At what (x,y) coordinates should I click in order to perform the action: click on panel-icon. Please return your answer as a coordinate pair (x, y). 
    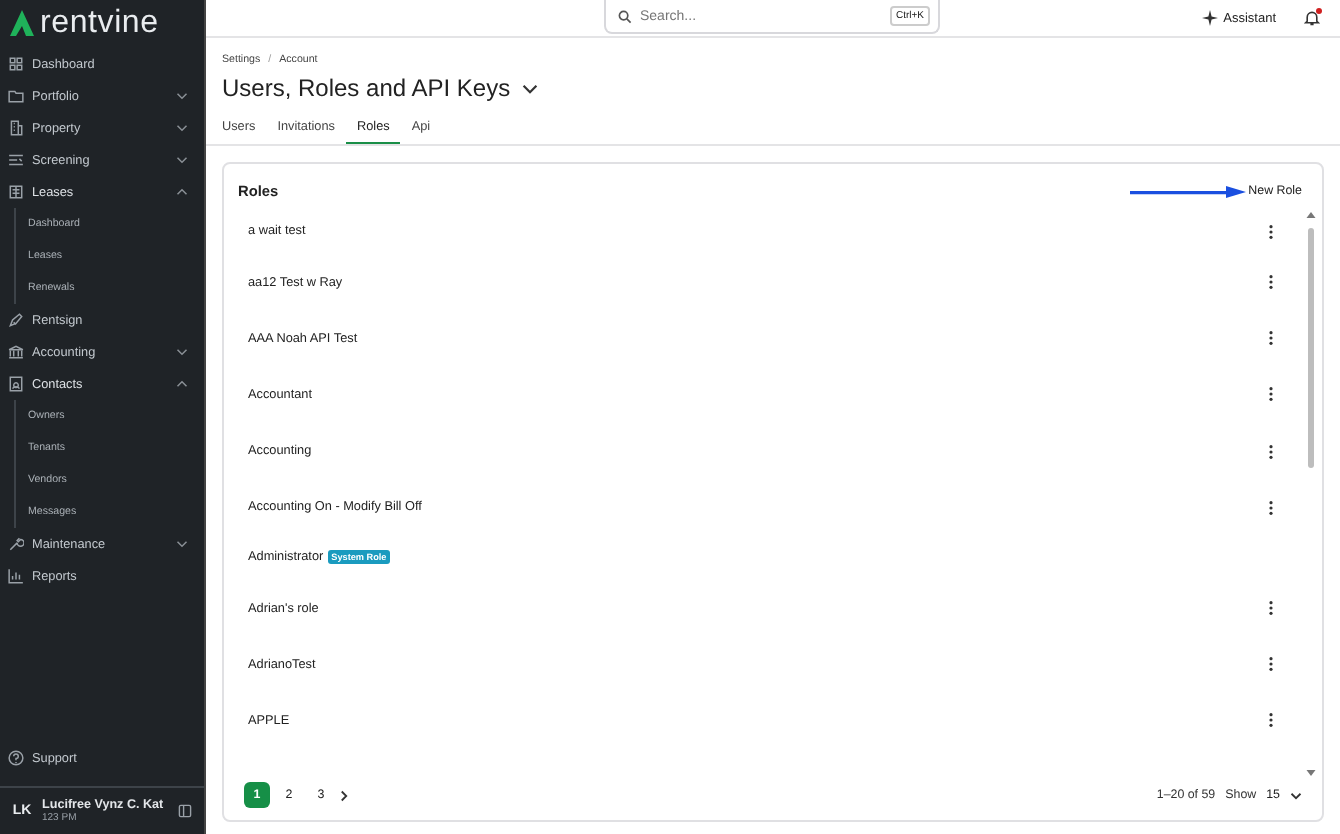
    Looking at the image, I should click on (185, 811).